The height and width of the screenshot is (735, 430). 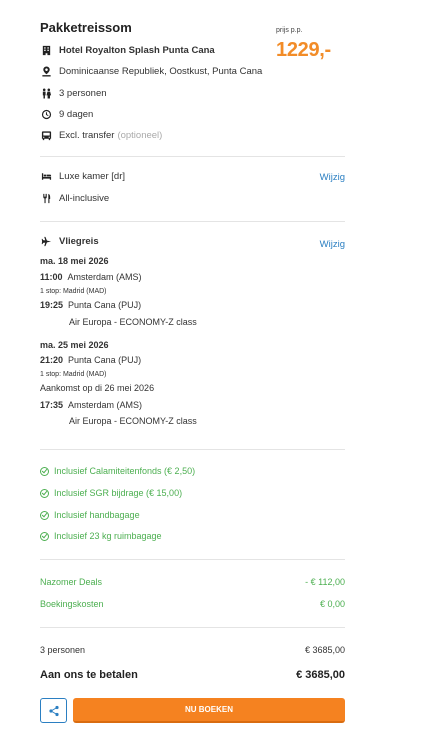 I want to click on outbound-arr-time: 19:25, so click(x=52, y=305).